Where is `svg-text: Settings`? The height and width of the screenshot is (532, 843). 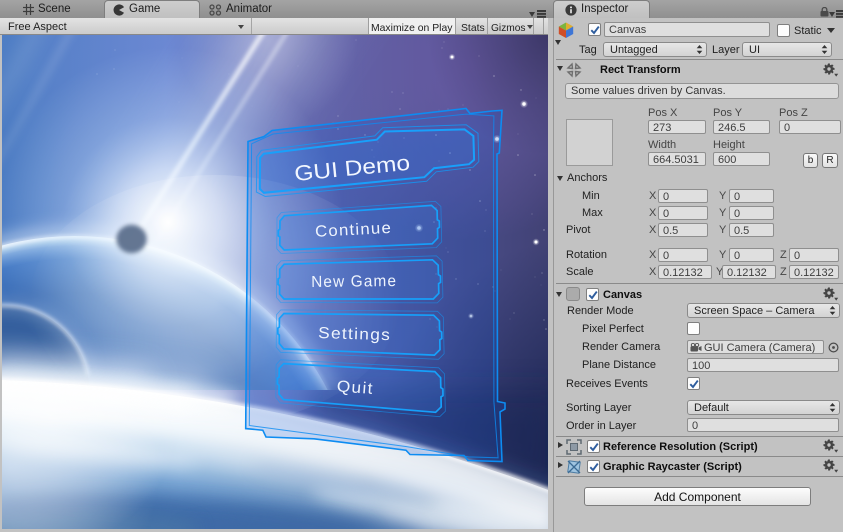
svg-text: Settings is located at coordinates (354, 334).